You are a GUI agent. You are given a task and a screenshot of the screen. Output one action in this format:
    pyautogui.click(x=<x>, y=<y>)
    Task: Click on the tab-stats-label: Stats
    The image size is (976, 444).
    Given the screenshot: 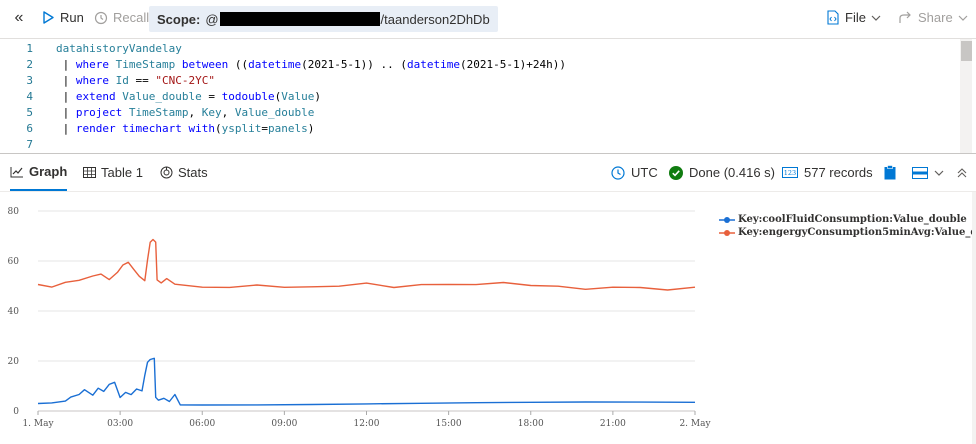 What is the action you would take?
    pyautogui.click(x=193, y=172)
    